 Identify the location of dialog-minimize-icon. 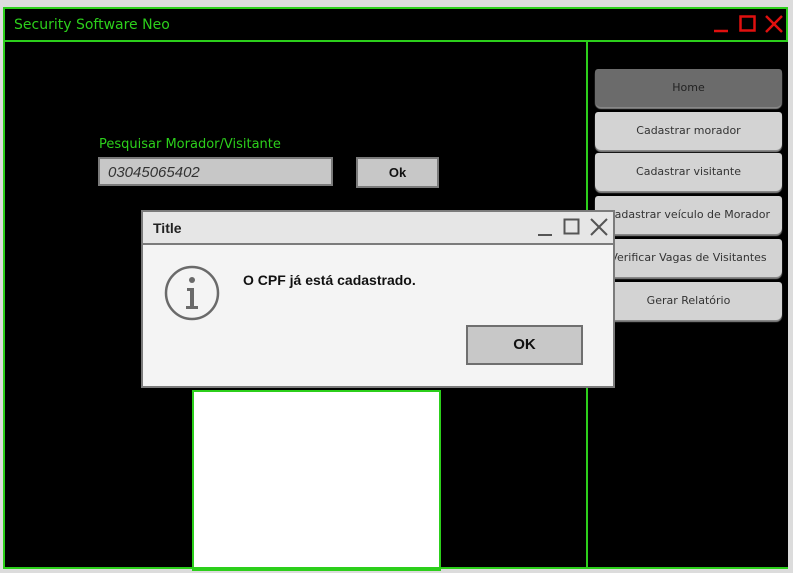
(545, 228).